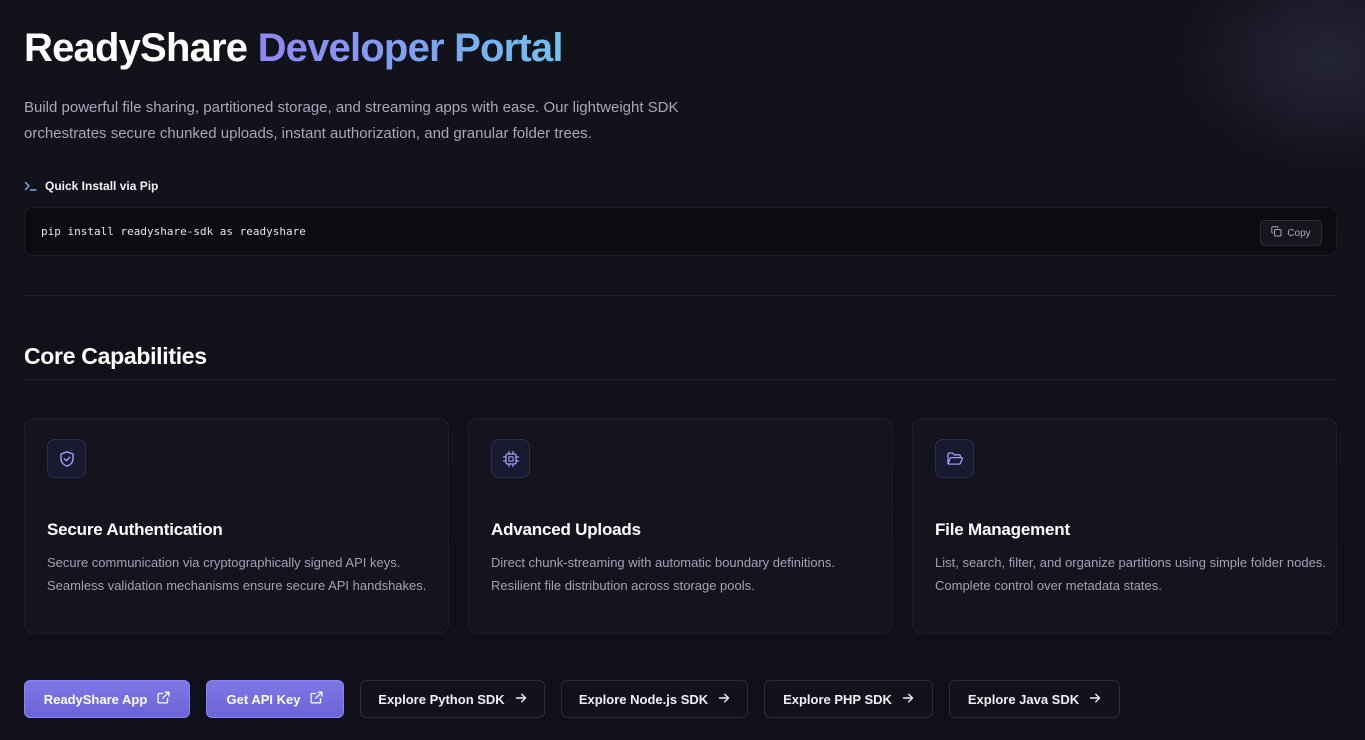  Describe the element at coordinates (135, 529) in the screenshot. I see `card-title: Secure Authentication` at that location.